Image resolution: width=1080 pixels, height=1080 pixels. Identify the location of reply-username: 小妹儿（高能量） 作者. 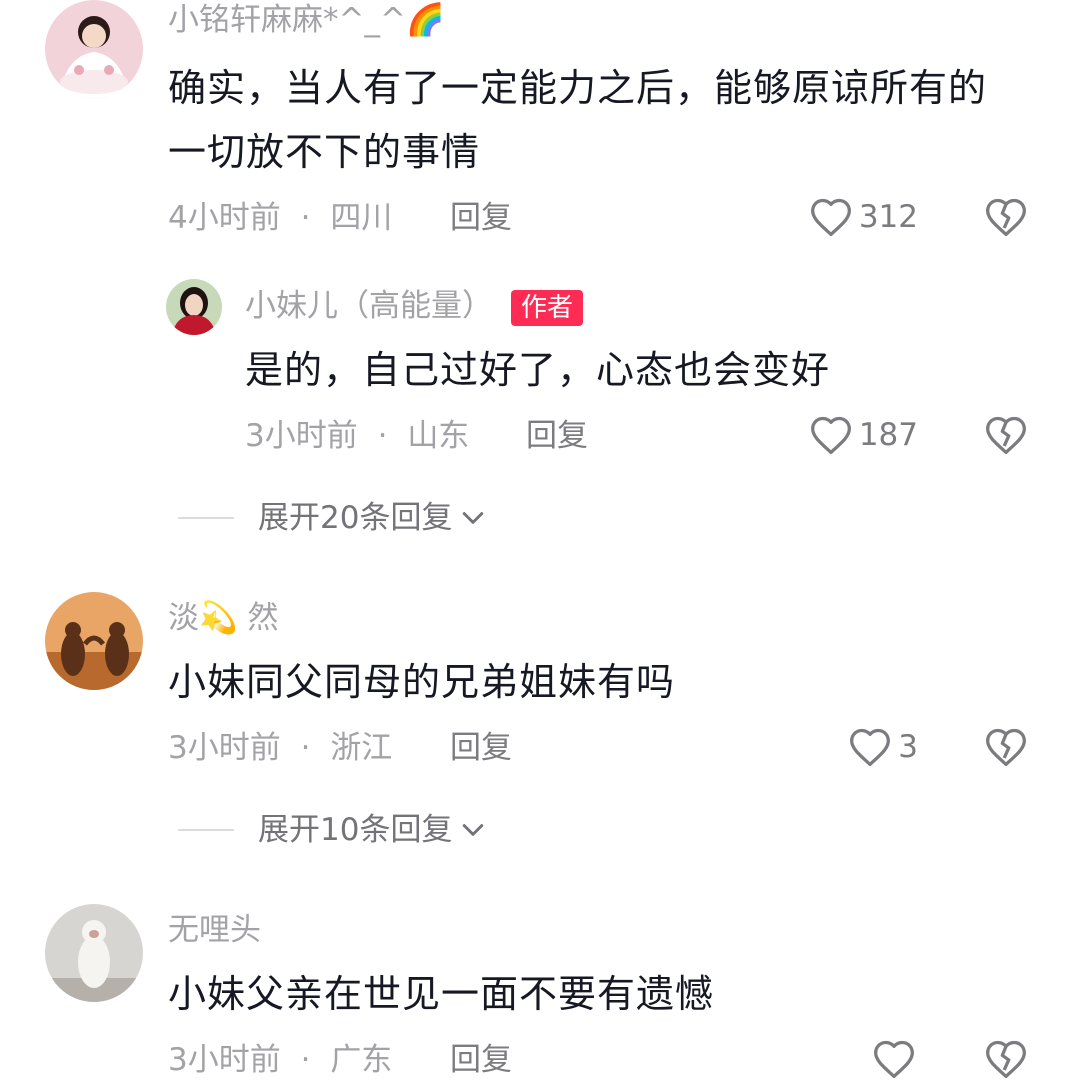
(414, 306).